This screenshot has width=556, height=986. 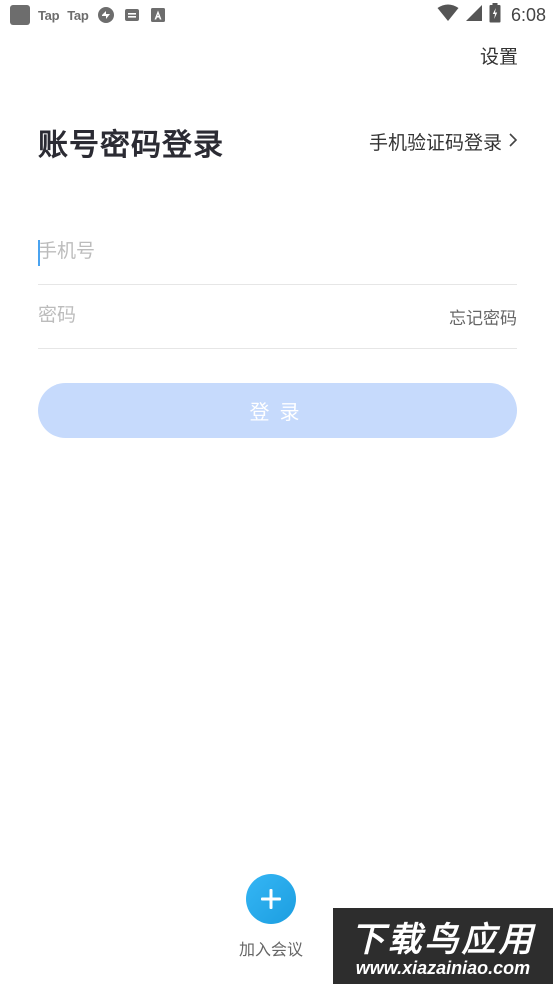 I want to click on login-button: 登录, so click(x=277, y=410).